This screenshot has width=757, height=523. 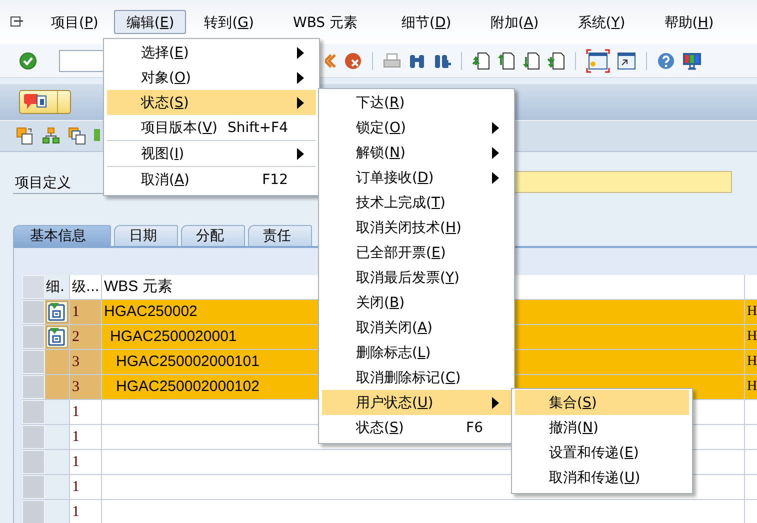 What do you see at coordinates (257, 128) in the screenshot?
I see `shortcut-label: Shift+F4` at bounding box center [257, 128].